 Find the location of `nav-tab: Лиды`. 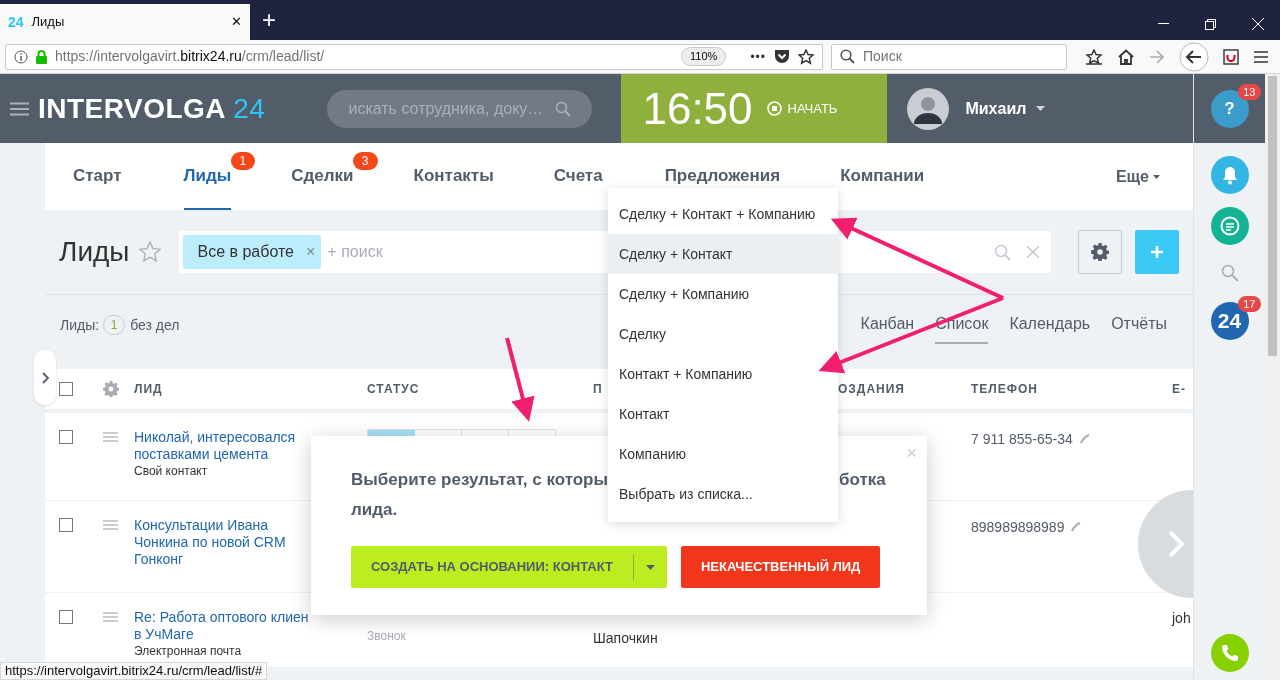

nav-tab: Лиды is located at coordinates (207, 176).